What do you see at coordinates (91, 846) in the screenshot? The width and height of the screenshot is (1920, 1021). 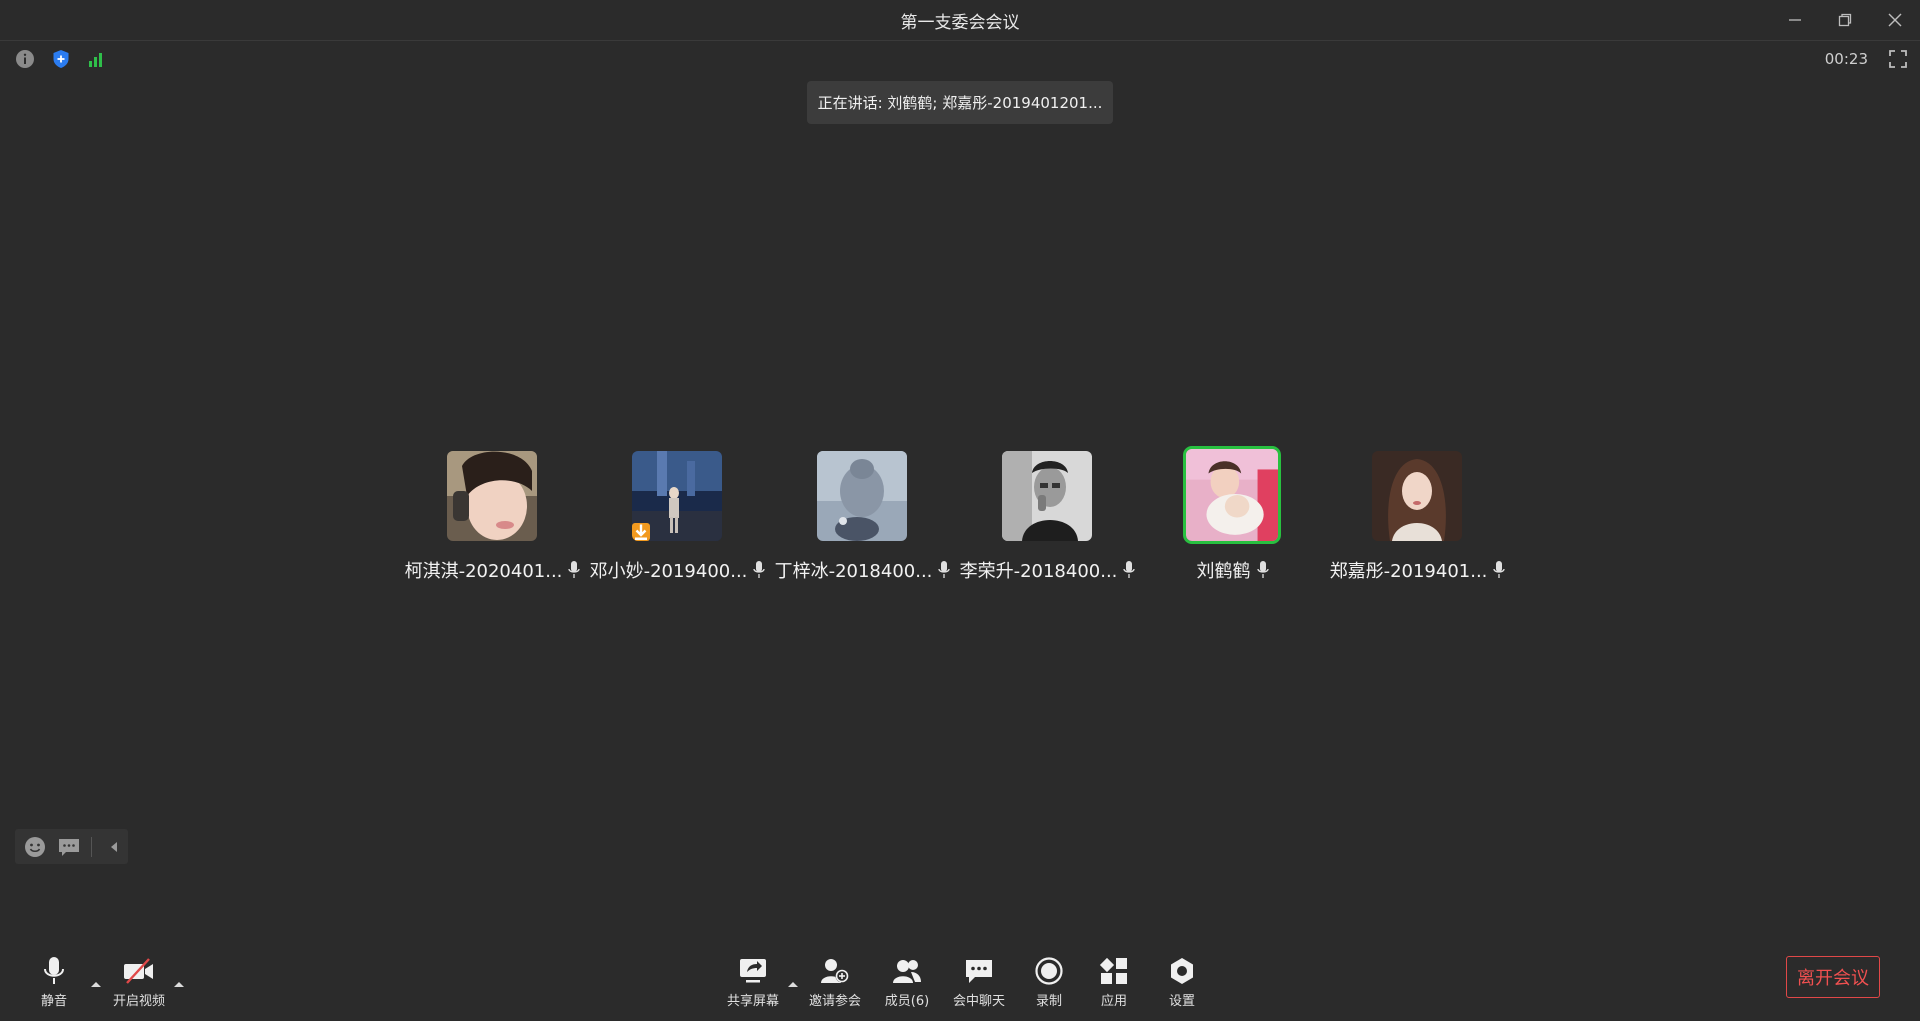 I see `reaction-separator` at bounding box center [91, 846].